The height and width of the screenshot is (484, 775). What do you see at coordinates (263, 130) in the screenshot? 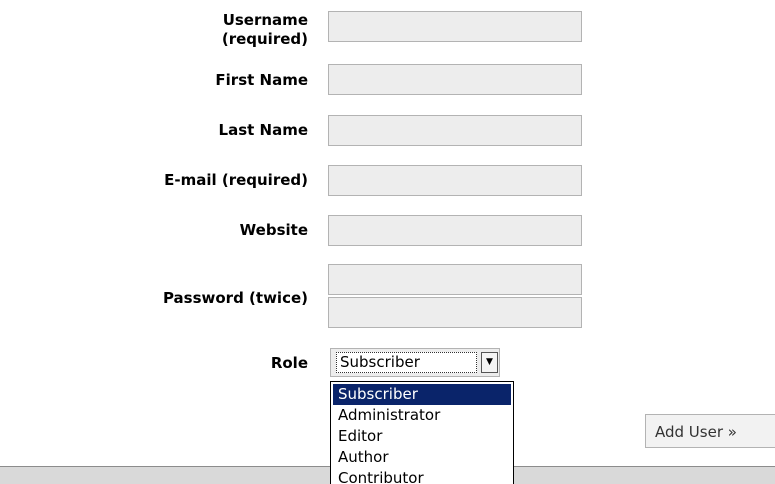
I see `last-name-label: Last Name` at bounding box center [263, 130].